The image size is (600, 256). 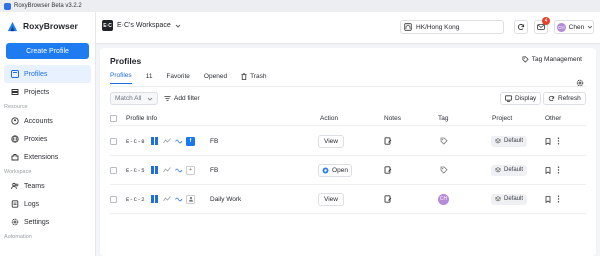 I want to click on section-workspace: Workspace, so click(x=18, y=171).